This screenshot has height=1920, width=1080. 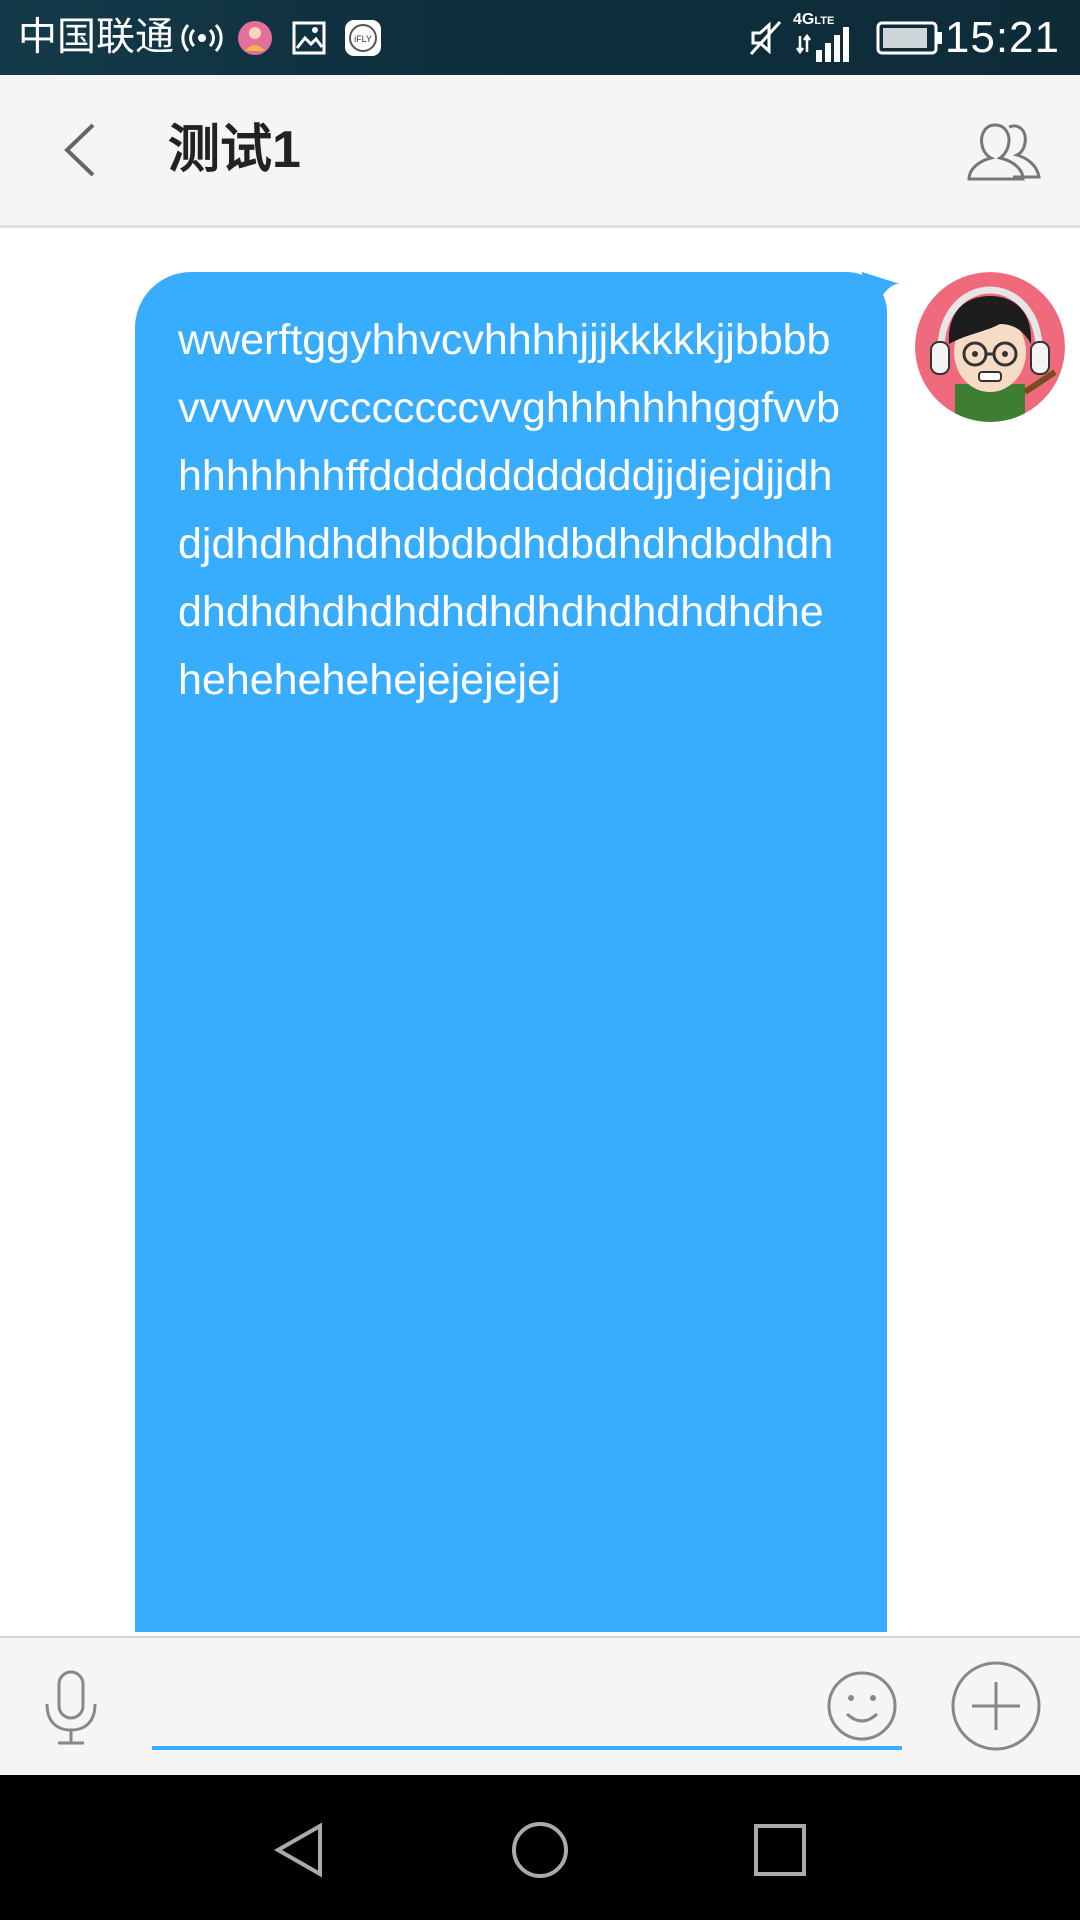 I want to click on group-members-button, so click(x=1005, y=150).